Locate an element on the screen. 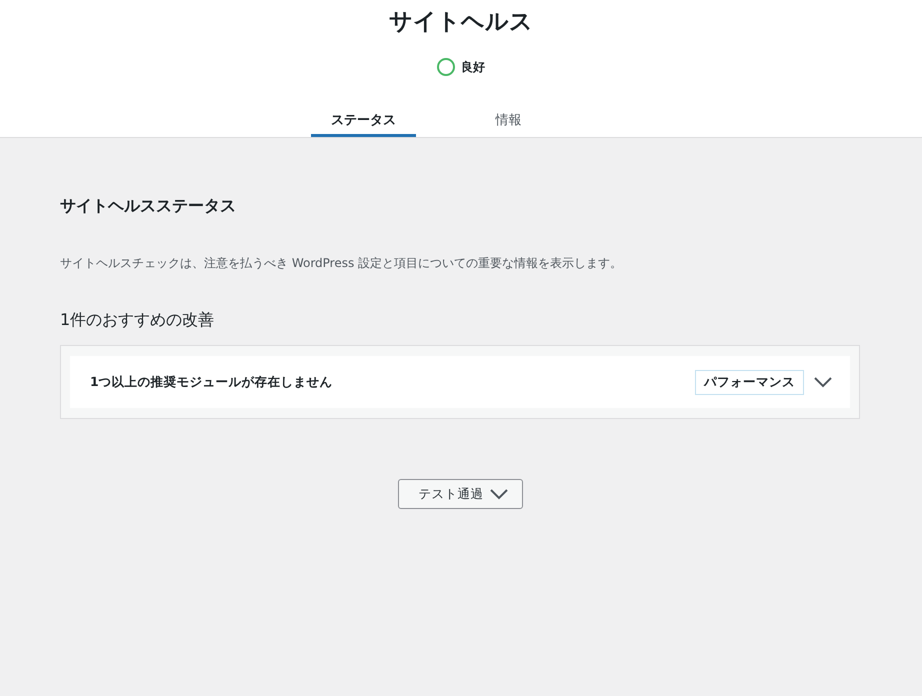 Image resolution: width=922 pixels, height=696 pixels. issue-title: 1つ以上の推奨モジュールが存在しません is located at coordinates (212, 382).